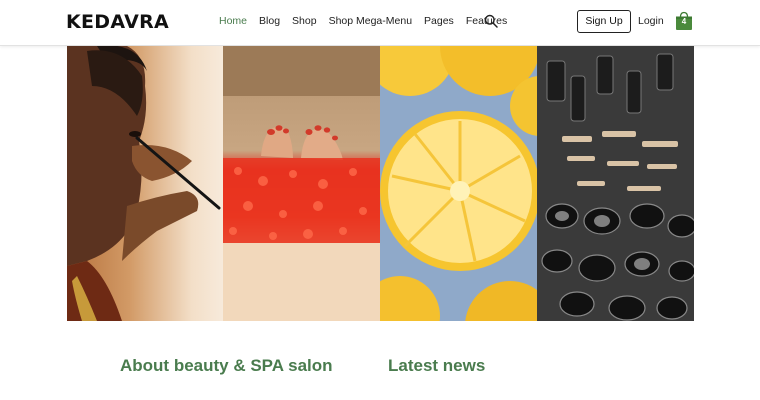  I want to click on nav-item-home: Home, so click(233, 21).